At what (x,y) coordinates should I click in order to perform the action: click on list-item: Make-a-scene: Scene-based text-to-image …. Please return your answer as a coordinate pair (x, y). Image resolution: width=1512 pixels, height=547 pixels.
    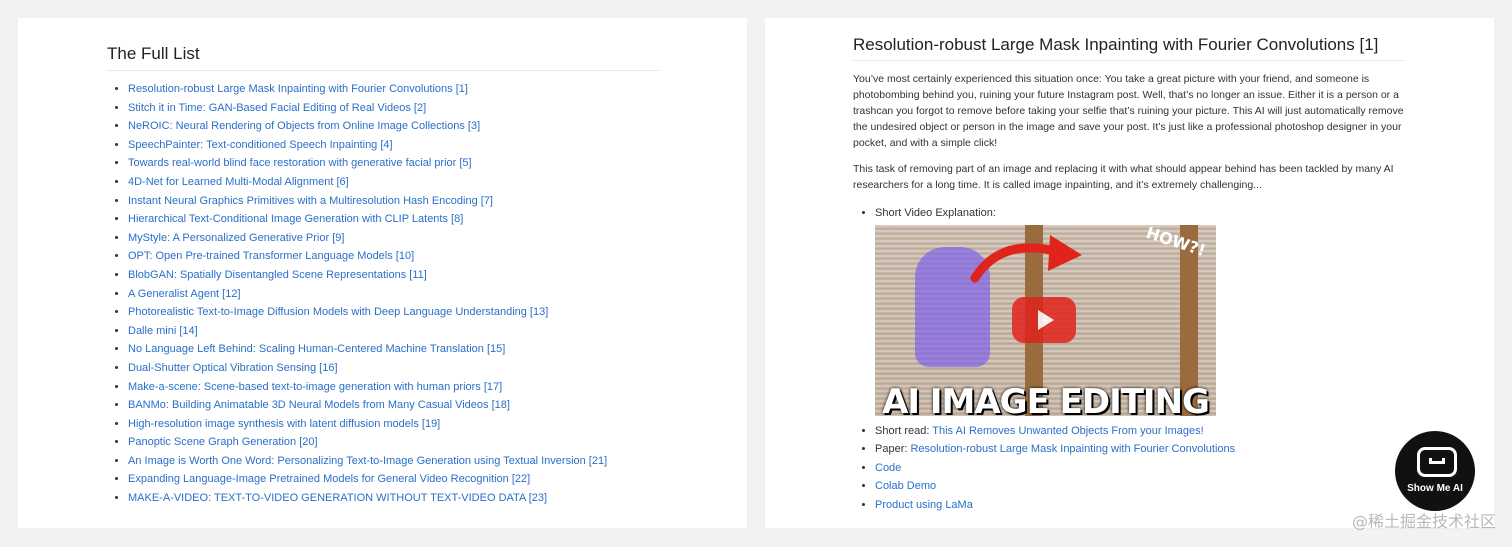
    Looking at the image, I should click on (367, 387).